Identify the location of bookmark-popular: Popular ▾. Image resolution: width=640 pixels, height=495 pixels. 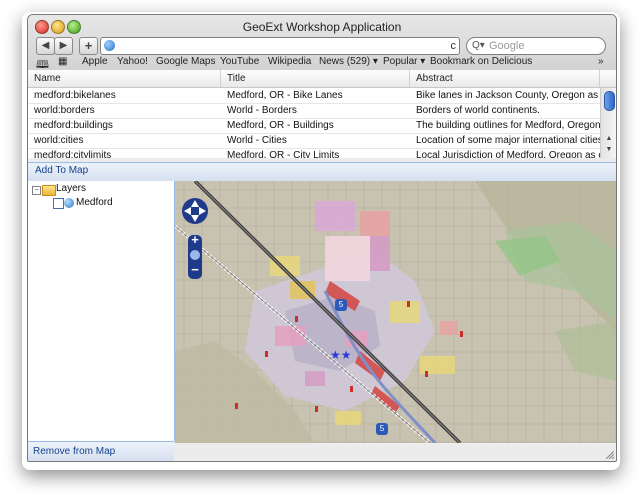
(404, 61).